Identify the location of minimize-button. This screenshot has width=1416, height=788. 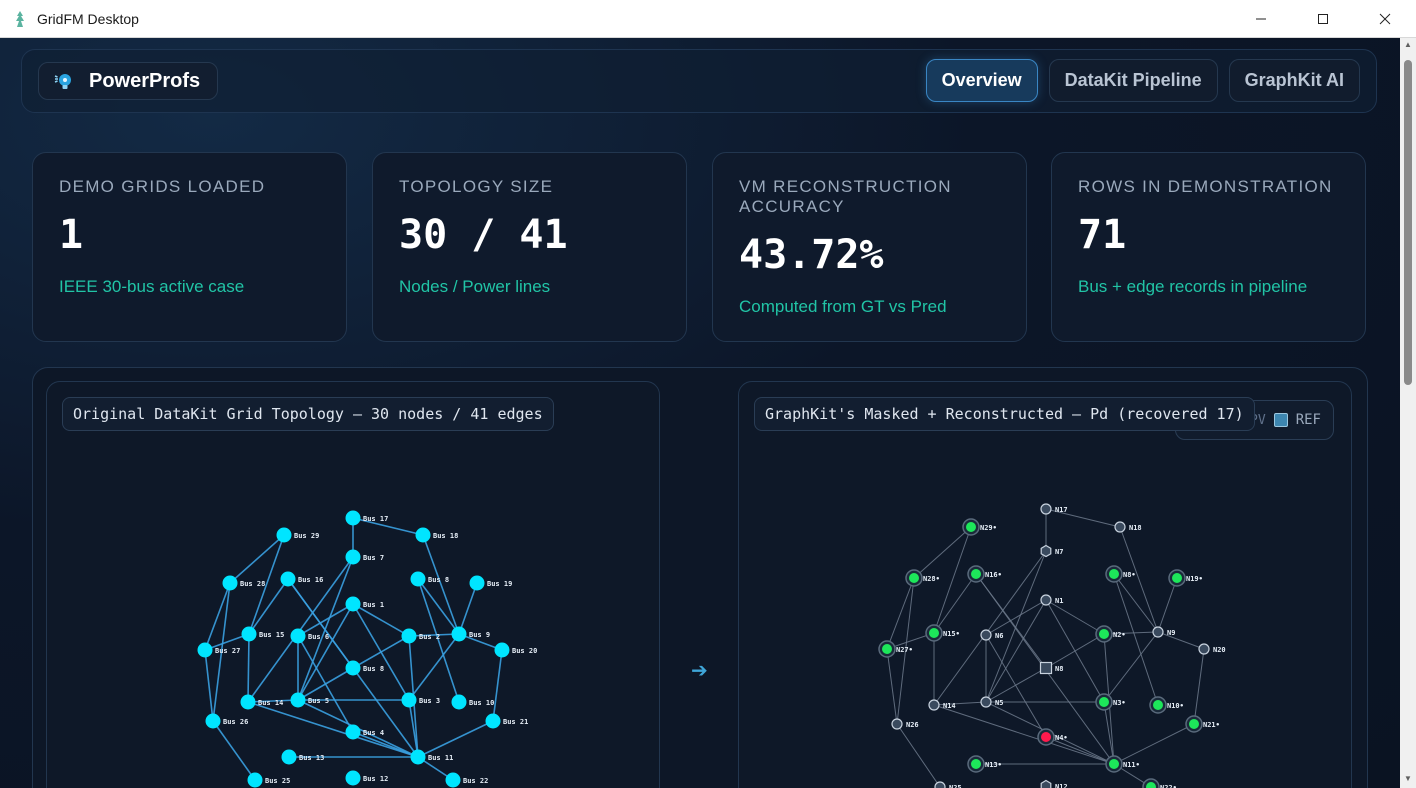
(1261, 19).